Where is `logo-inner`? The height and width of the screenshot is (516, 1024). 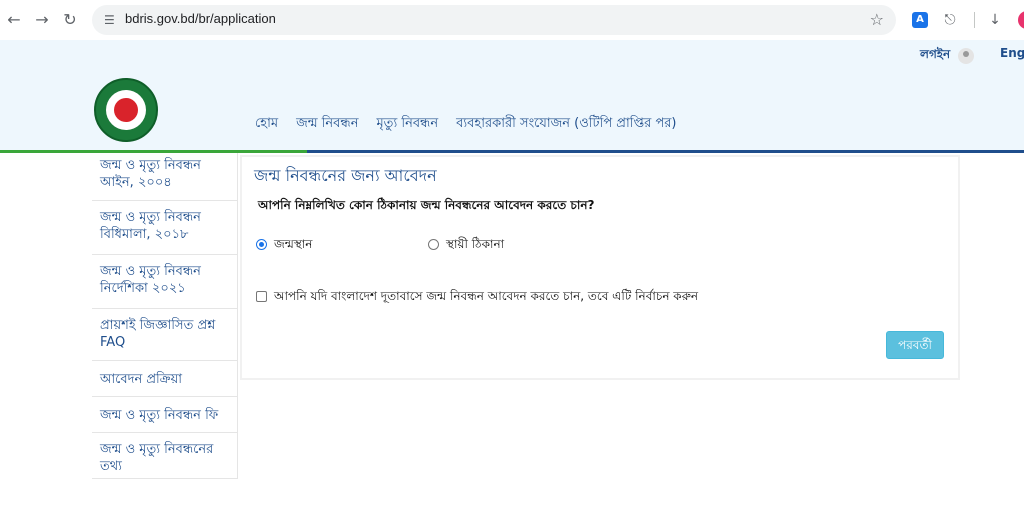 logo-inner is located at coordinates (126, 110).